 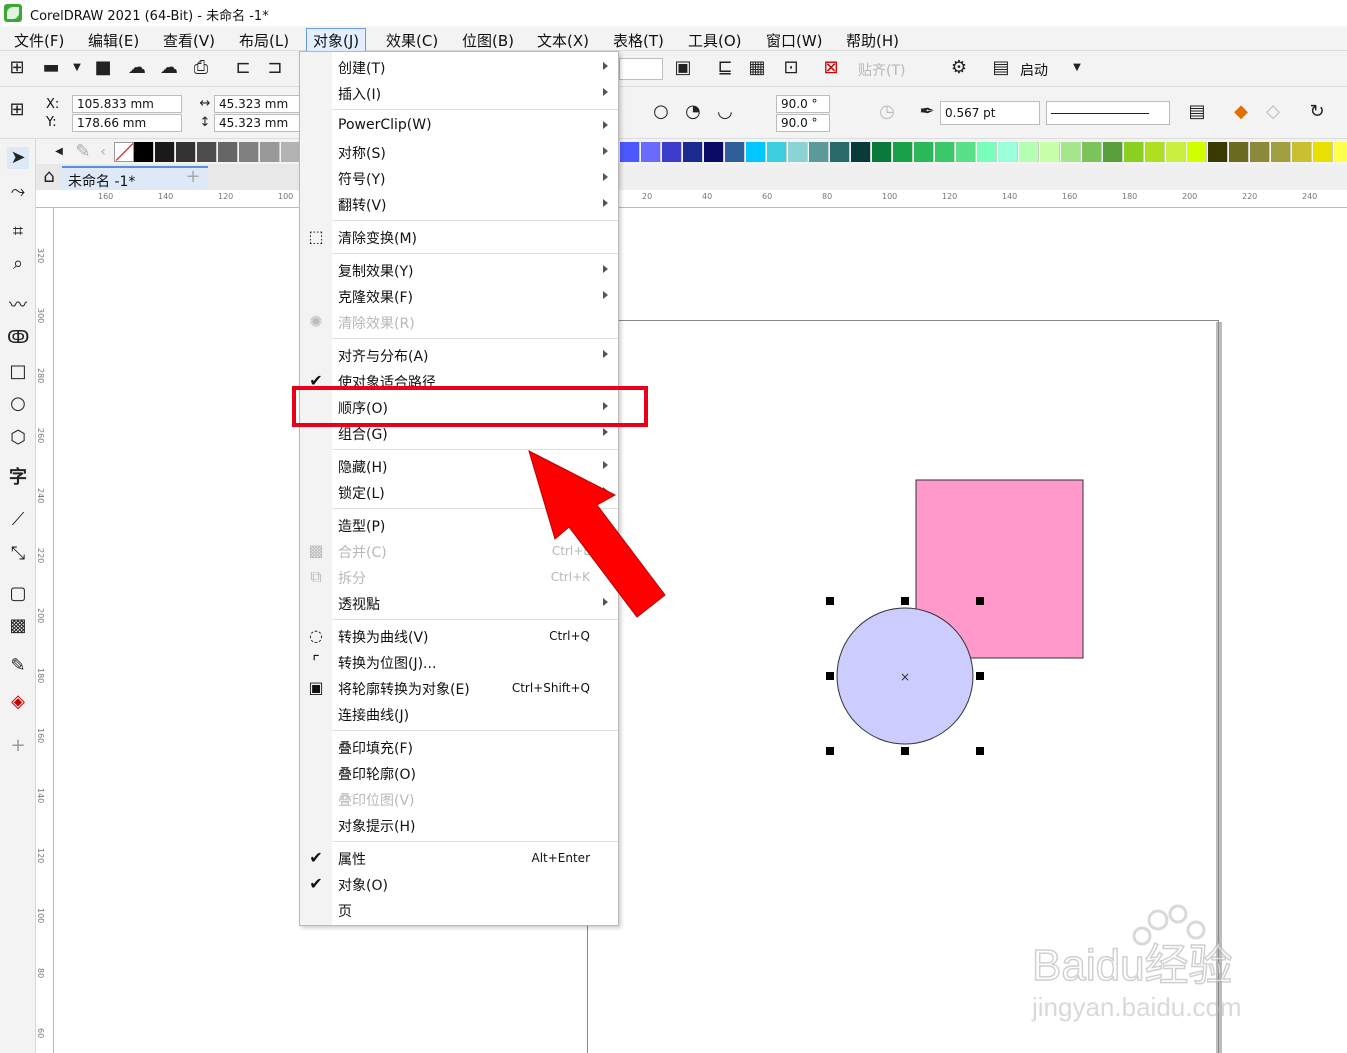 What do you see at coordinates (124, 152) in the screenshot?
I see `no-color-swatch` at bounding box center [124, 152].